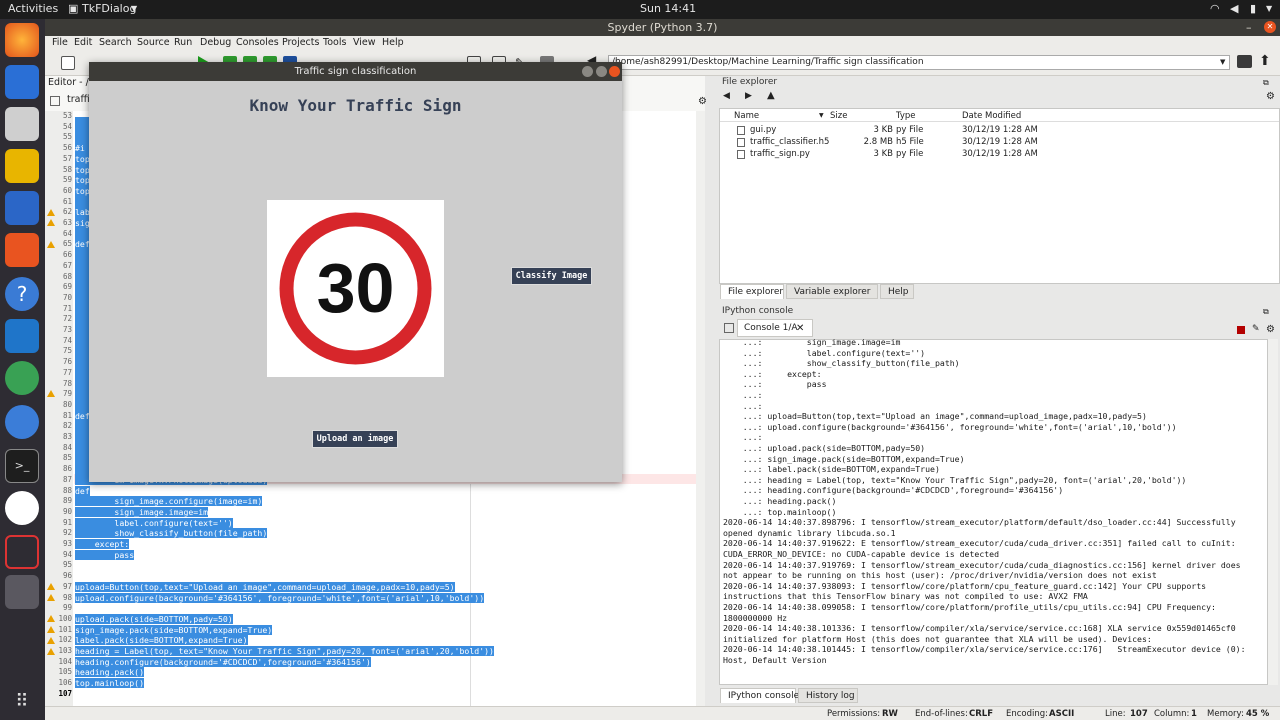 Image resolution: width=1280 pixels, height=720 pixels. What do you see at coordinates (1273, 512) in the screenshot?
I see `console-scrollbar` at bounding box center [1273, 512].